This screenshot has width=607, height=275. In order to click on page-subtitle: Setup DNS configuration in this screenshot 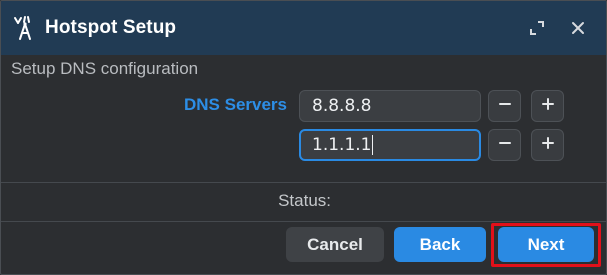, I will do `click(105, 68)`.